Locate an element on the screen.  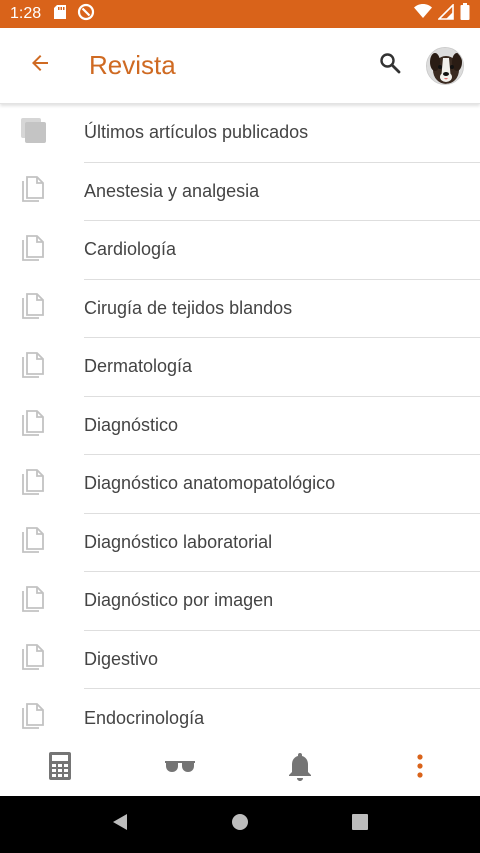
list-item-label: Anestesia y analgesia is located at coordinates (282, 192).